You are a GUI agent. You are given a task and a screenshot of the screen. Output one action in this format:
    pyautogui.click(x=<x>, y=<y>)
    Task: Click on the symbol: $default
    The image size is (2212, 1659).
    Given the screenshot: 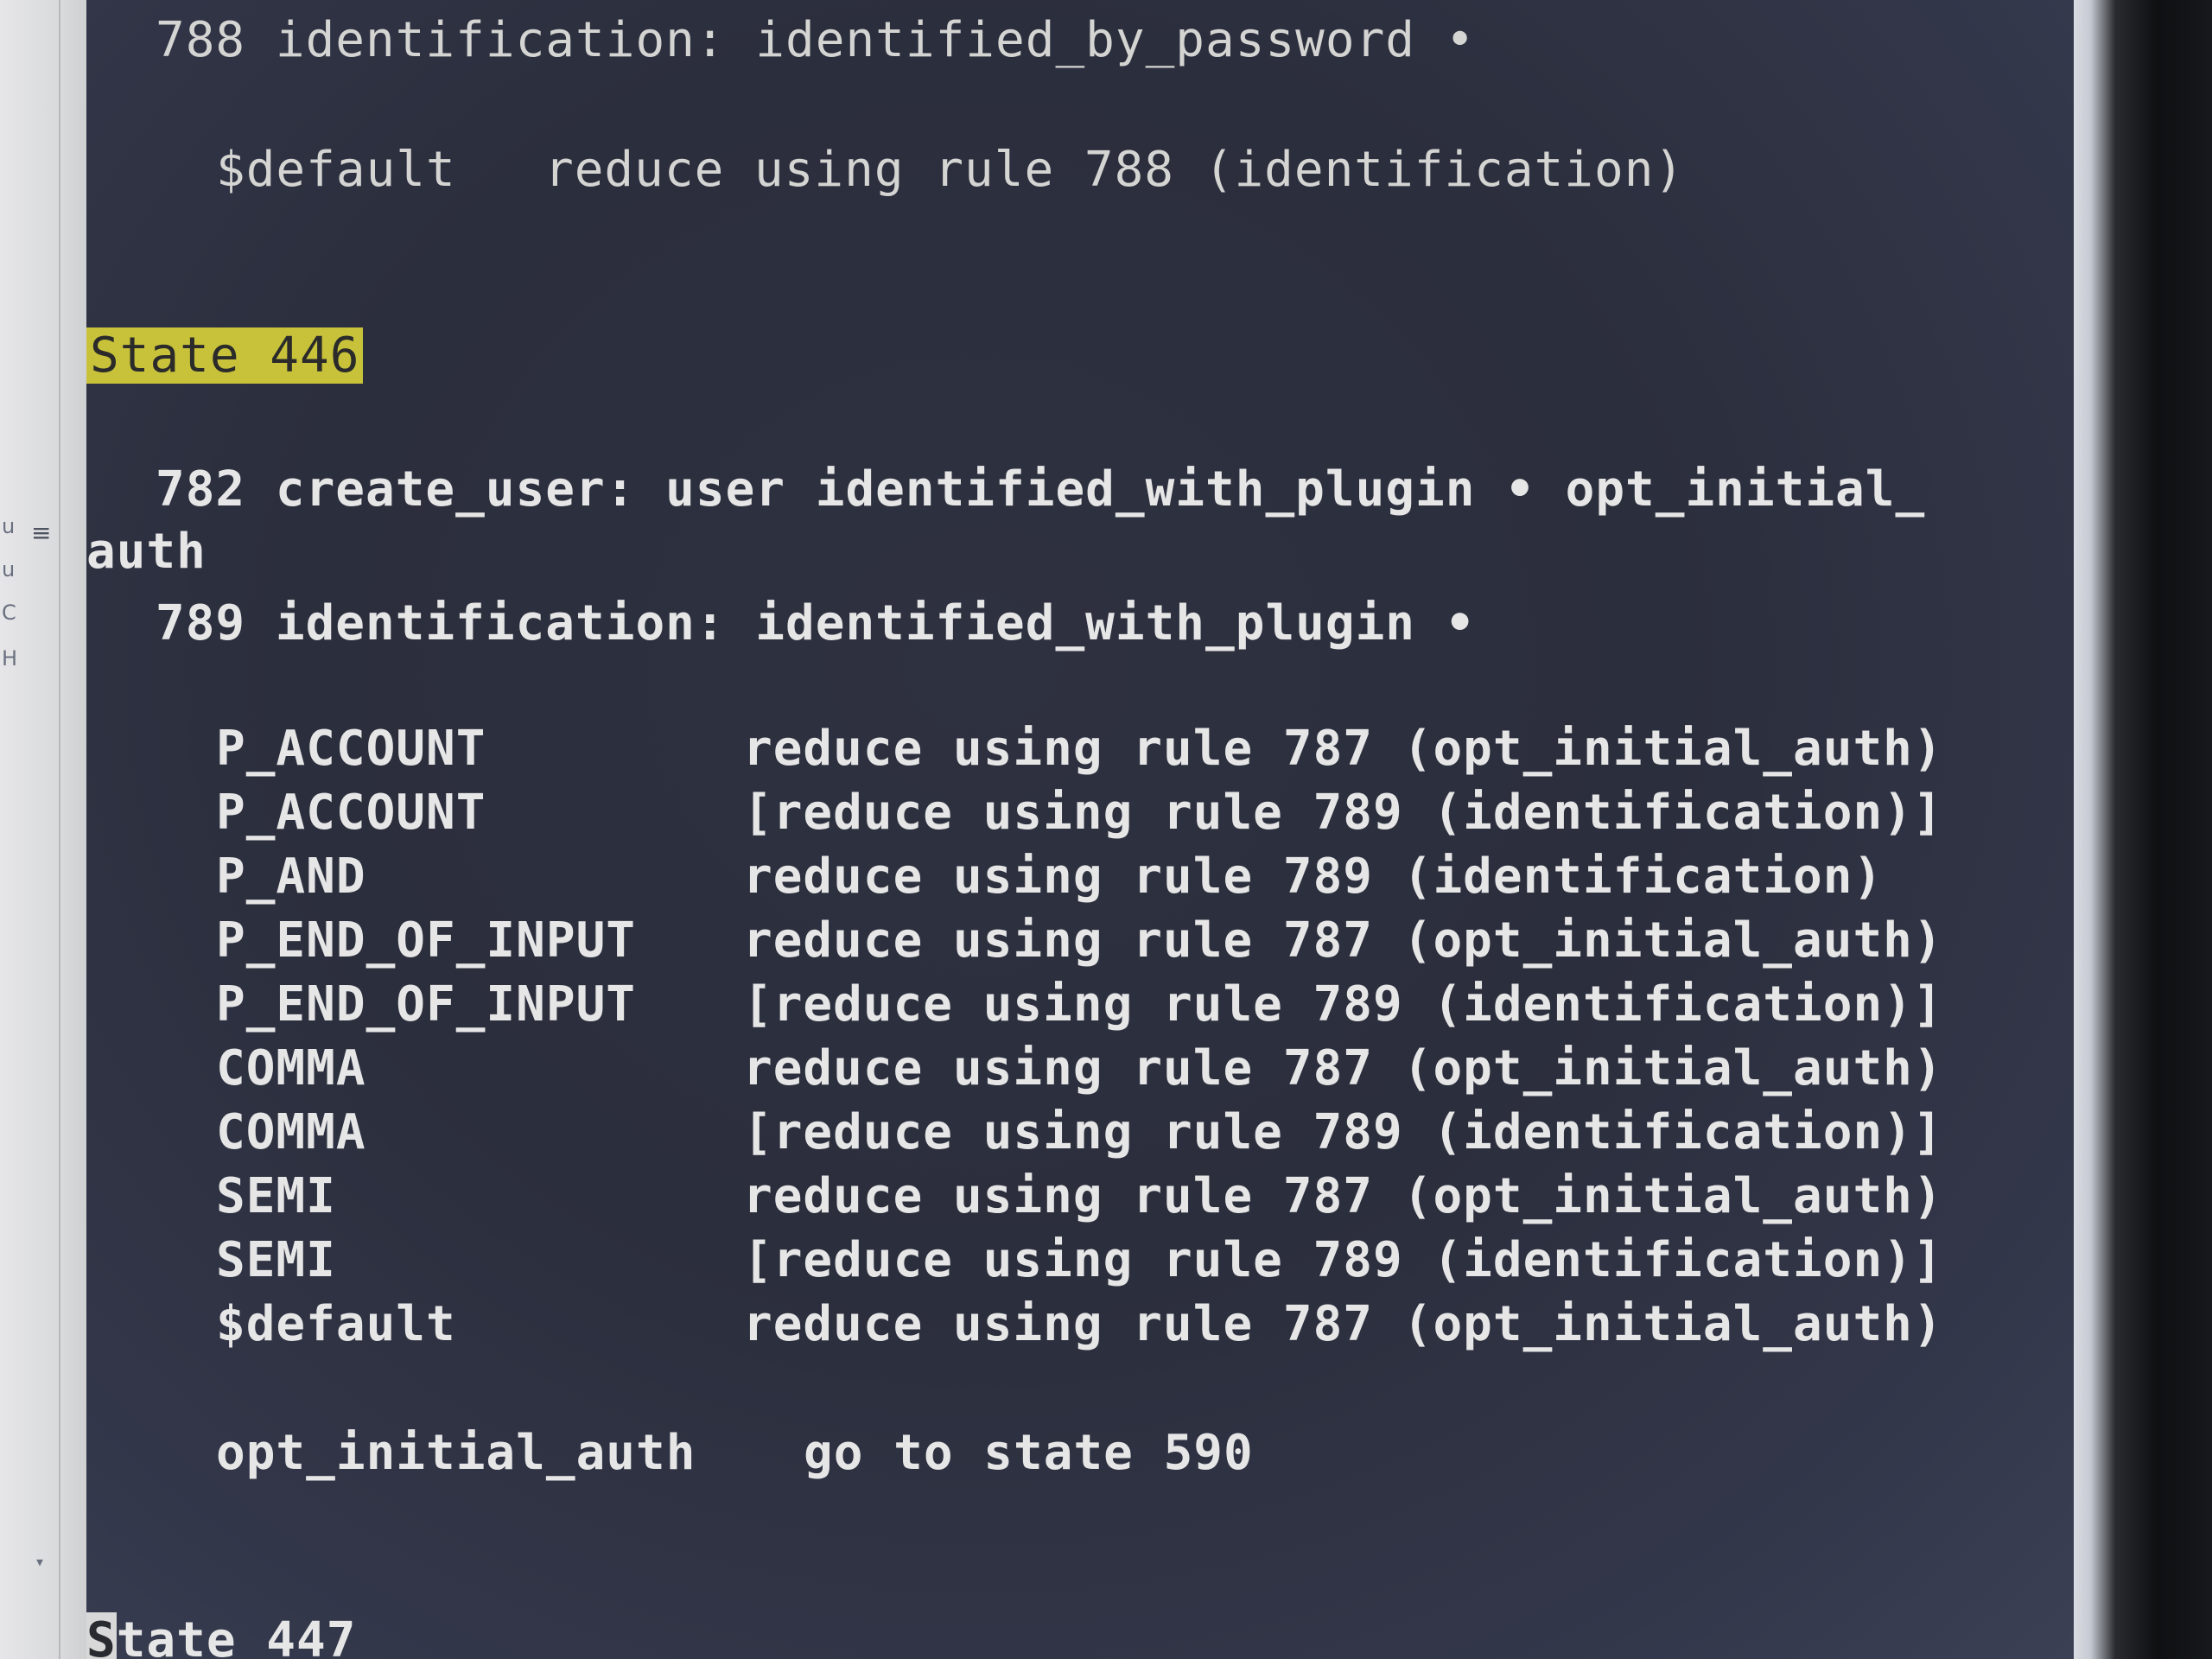 What is the action you would take?
    pyautogui.click(x=336, y=170)
    